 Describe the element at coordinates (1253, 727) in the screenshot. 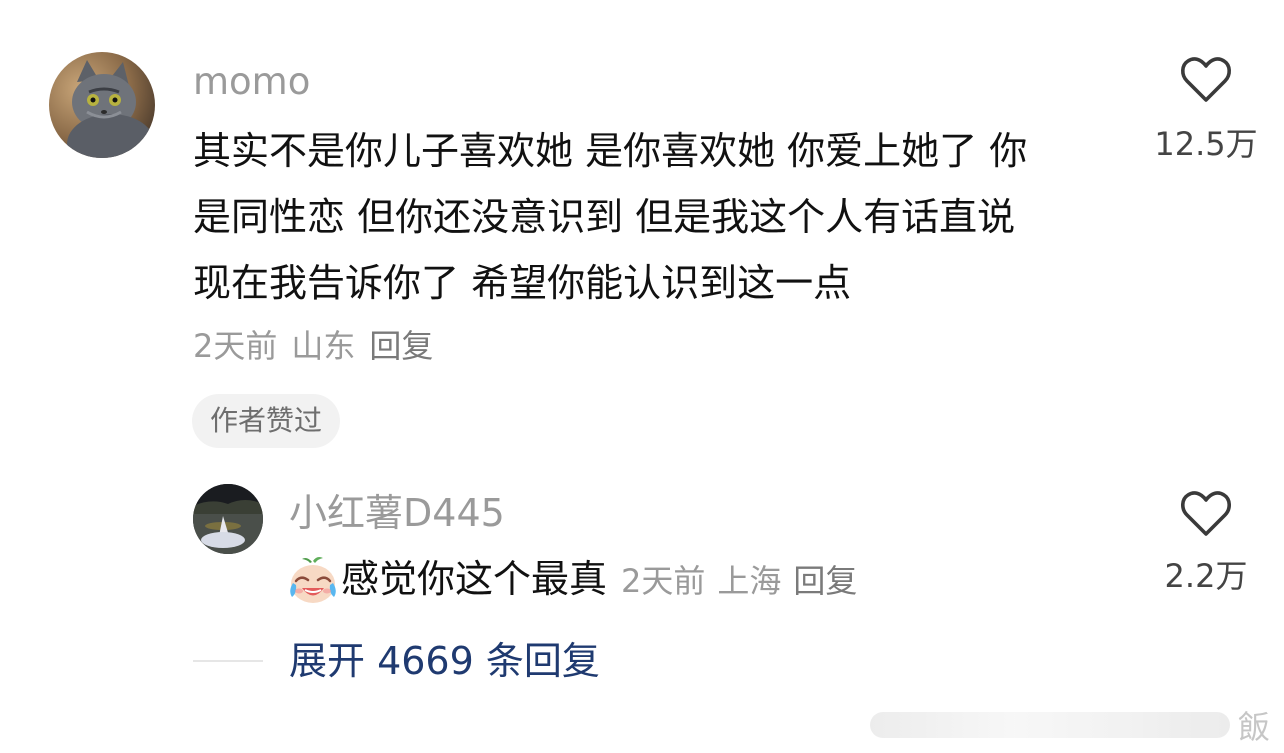

I see `watermark-char: 飯` at that location.